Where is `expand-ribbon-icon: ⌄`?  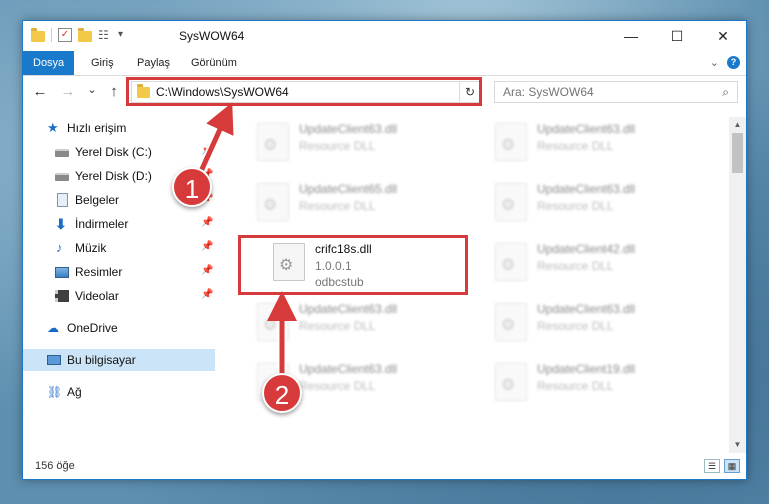 expand-ribbon-icon: ⌄ is located at coordinates (714, 62).